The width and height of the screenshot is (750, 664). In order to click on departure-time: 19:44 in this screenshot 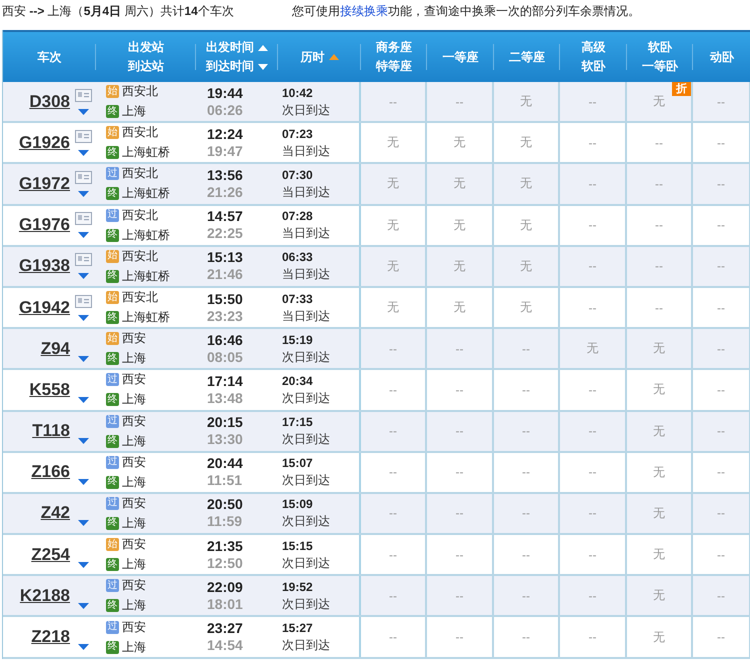, I will do `click(225, 93)`.